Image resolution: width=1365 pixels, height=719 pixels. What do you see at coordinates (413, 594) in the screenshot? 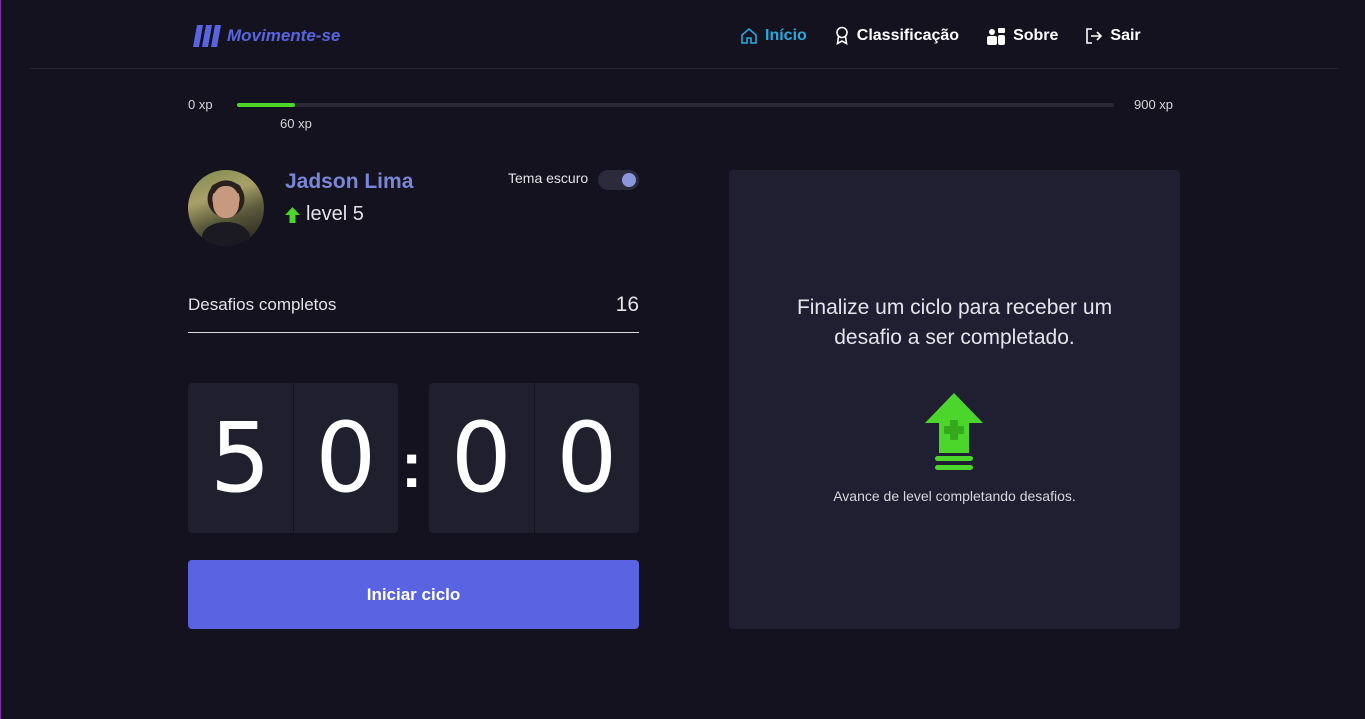
I see `start-cycle-button: Iniciar ciclo` at bounding box center [413, 594].